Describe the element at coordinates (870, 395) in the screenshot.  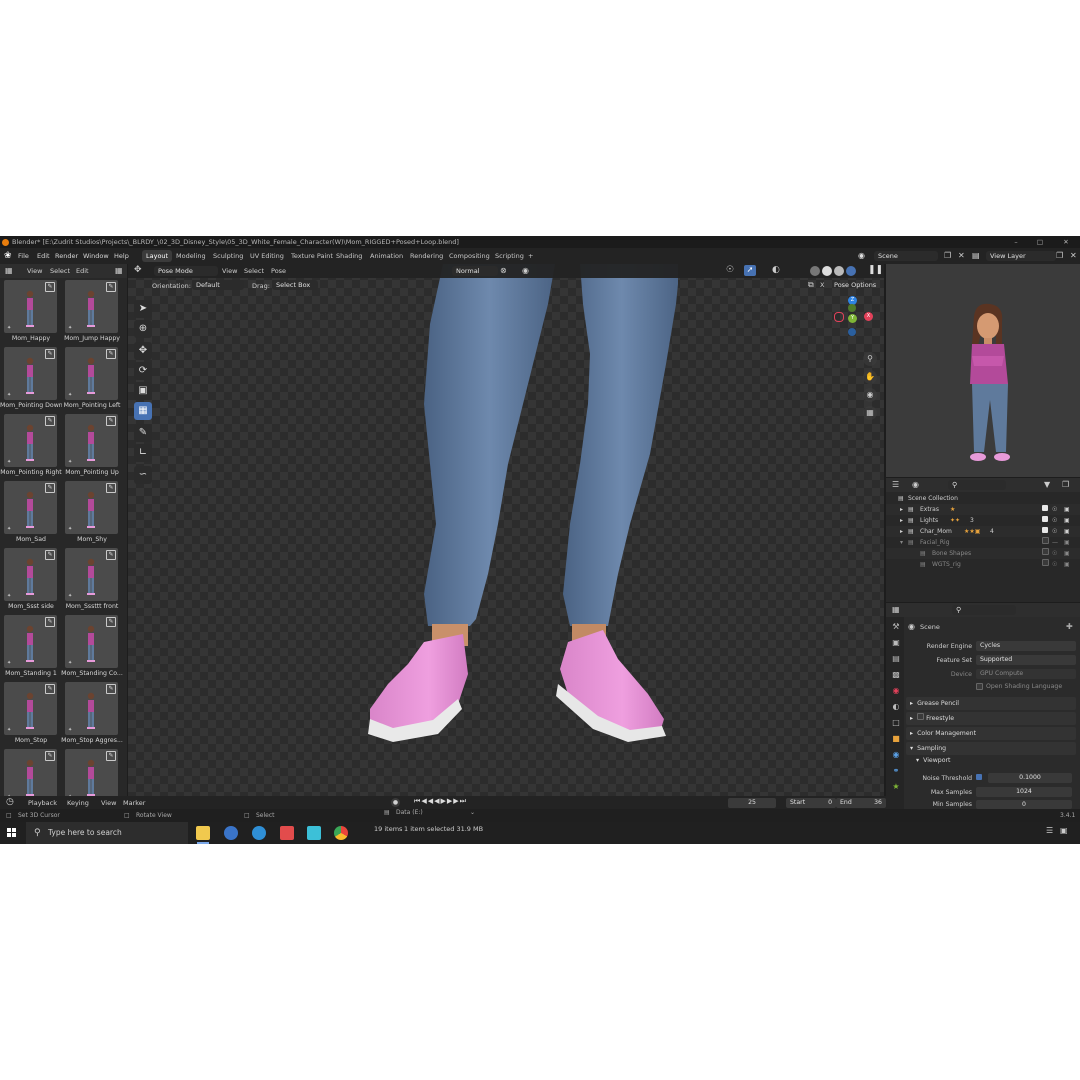
I see `camera-view-icon: ◉` at that location.